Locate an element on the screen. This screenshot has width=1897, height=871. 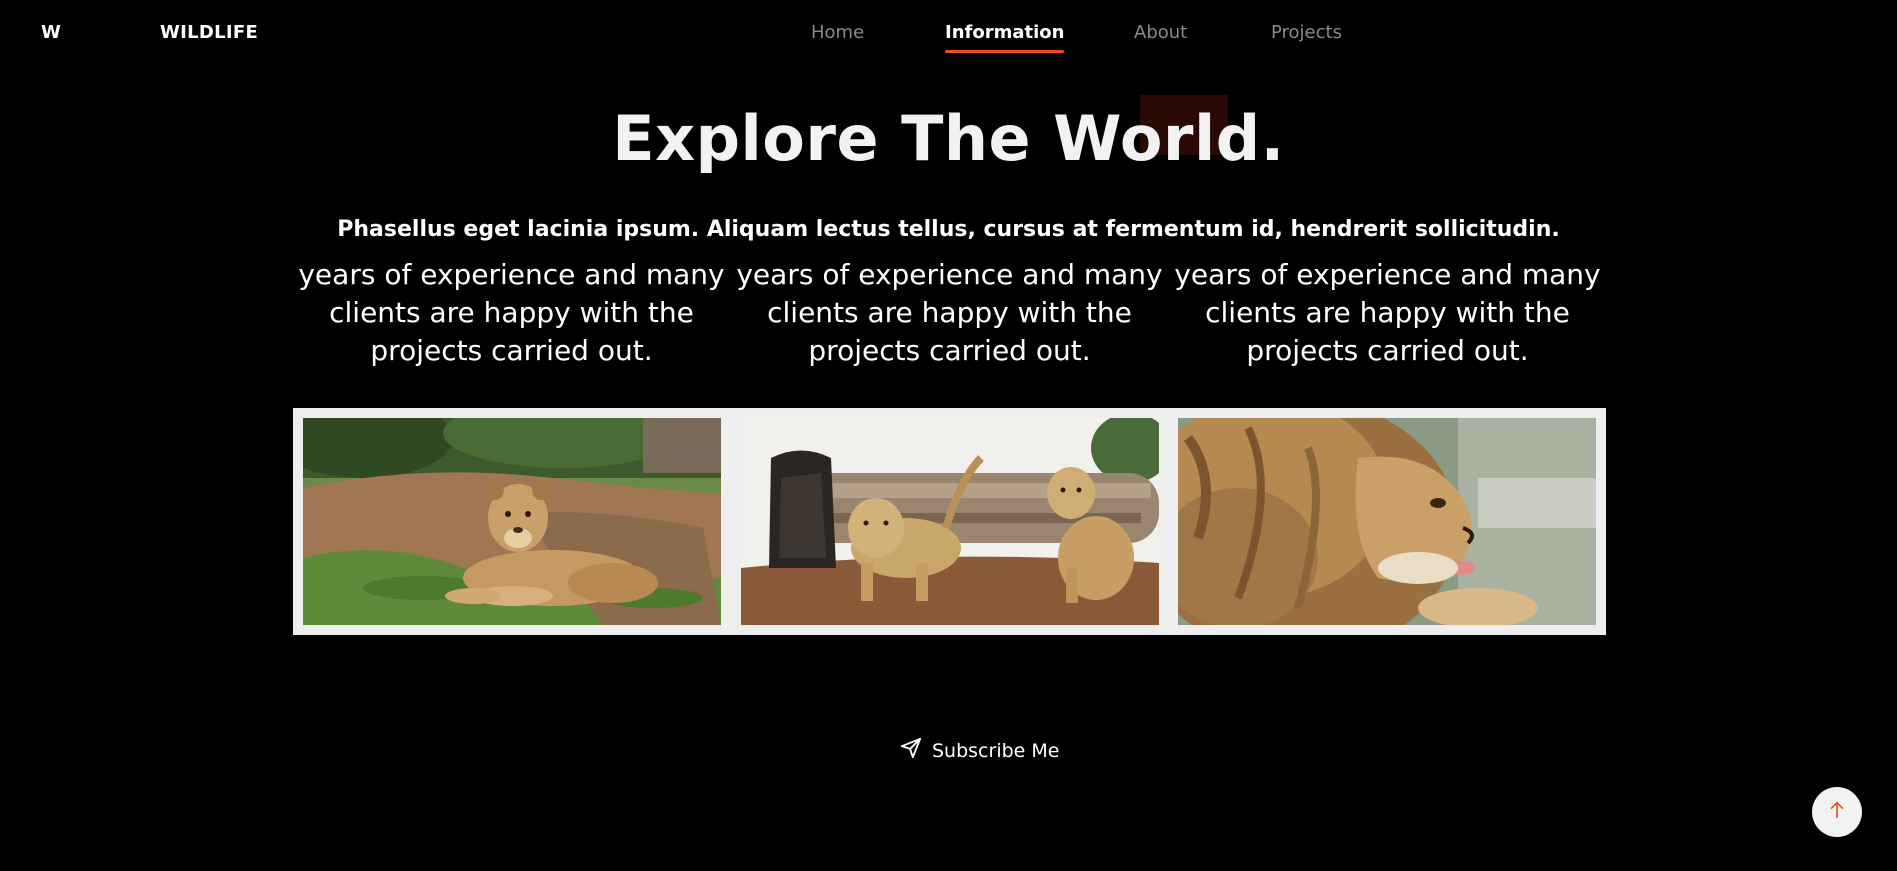
send-icon is located at coordinates (911, 750).